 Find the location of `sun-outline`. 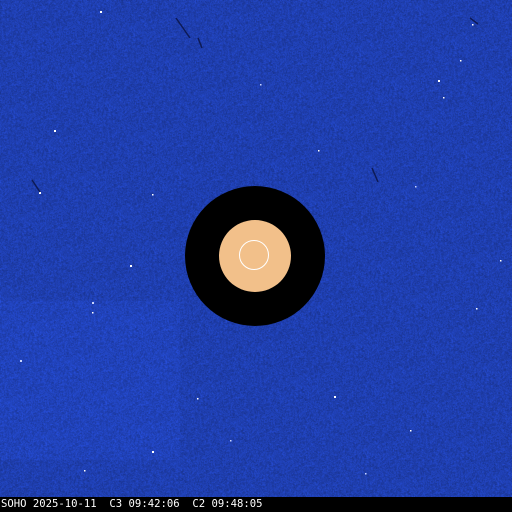

sun-outline is located at coordinates (254, 255).